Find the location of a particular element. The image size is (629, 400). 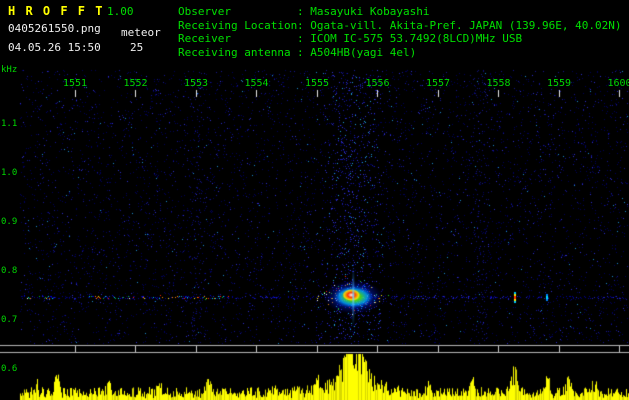

info-label: Receiving Location is located at coordinates (238, 25).